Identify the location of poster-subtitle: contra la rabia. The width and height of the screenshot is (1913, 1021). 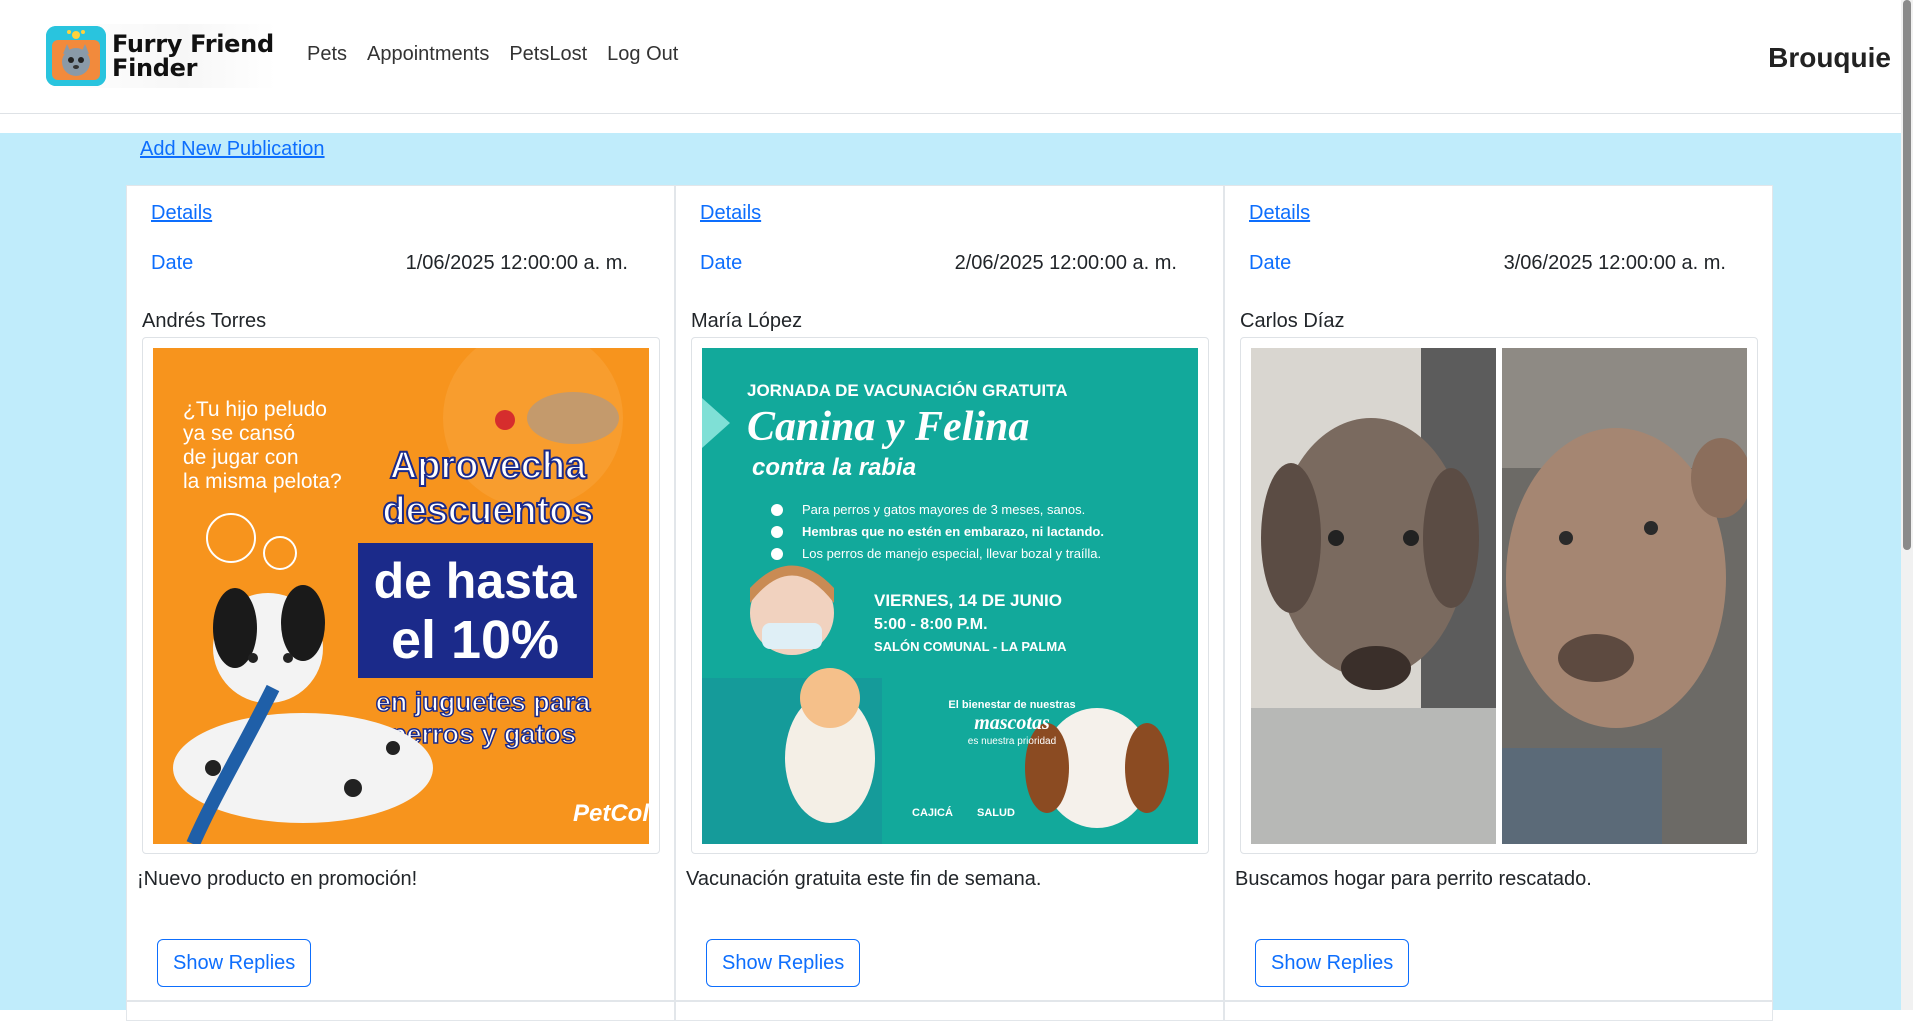
(834, 467).